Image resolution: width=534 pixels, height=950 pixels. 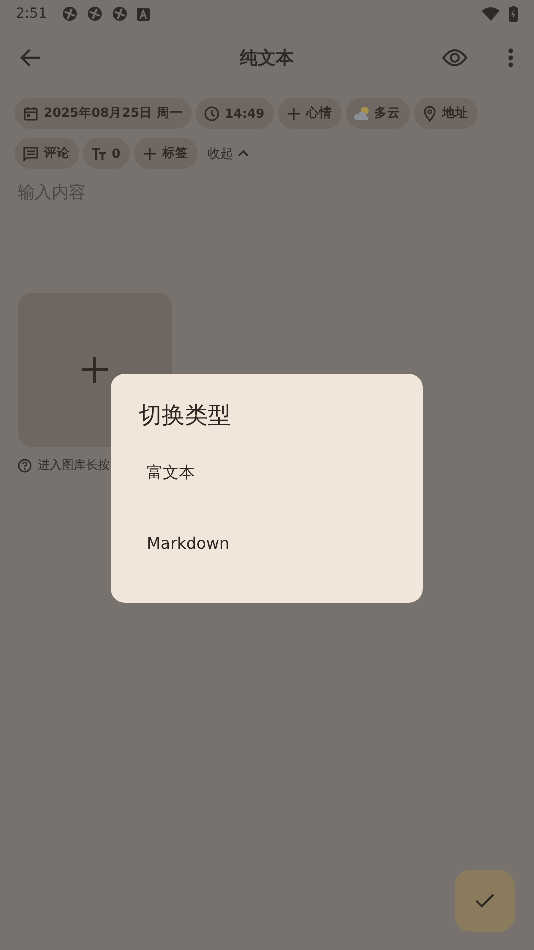 What do you see at coordinates (188, 543) in the screenshot?
I see `dialog-option: Markdown` at bounding box center [188, 543].